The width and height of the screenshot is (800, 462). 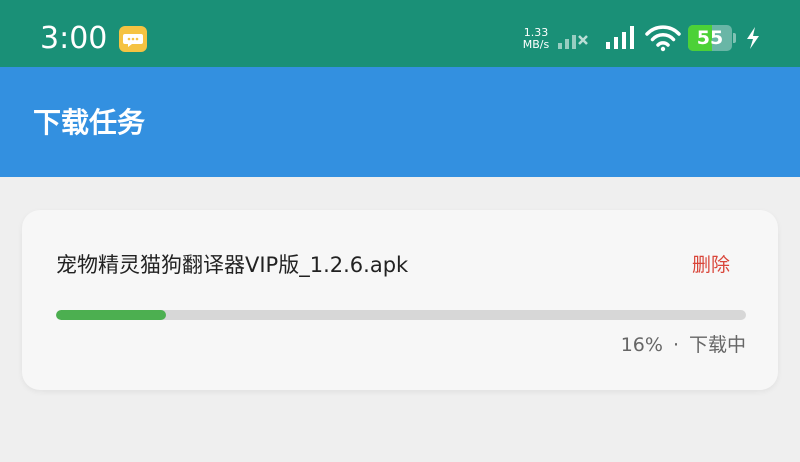 What do you see at coordinates (620, 37) in the screenshot?
I see `signal-icon` at bounding box center [620, 37].